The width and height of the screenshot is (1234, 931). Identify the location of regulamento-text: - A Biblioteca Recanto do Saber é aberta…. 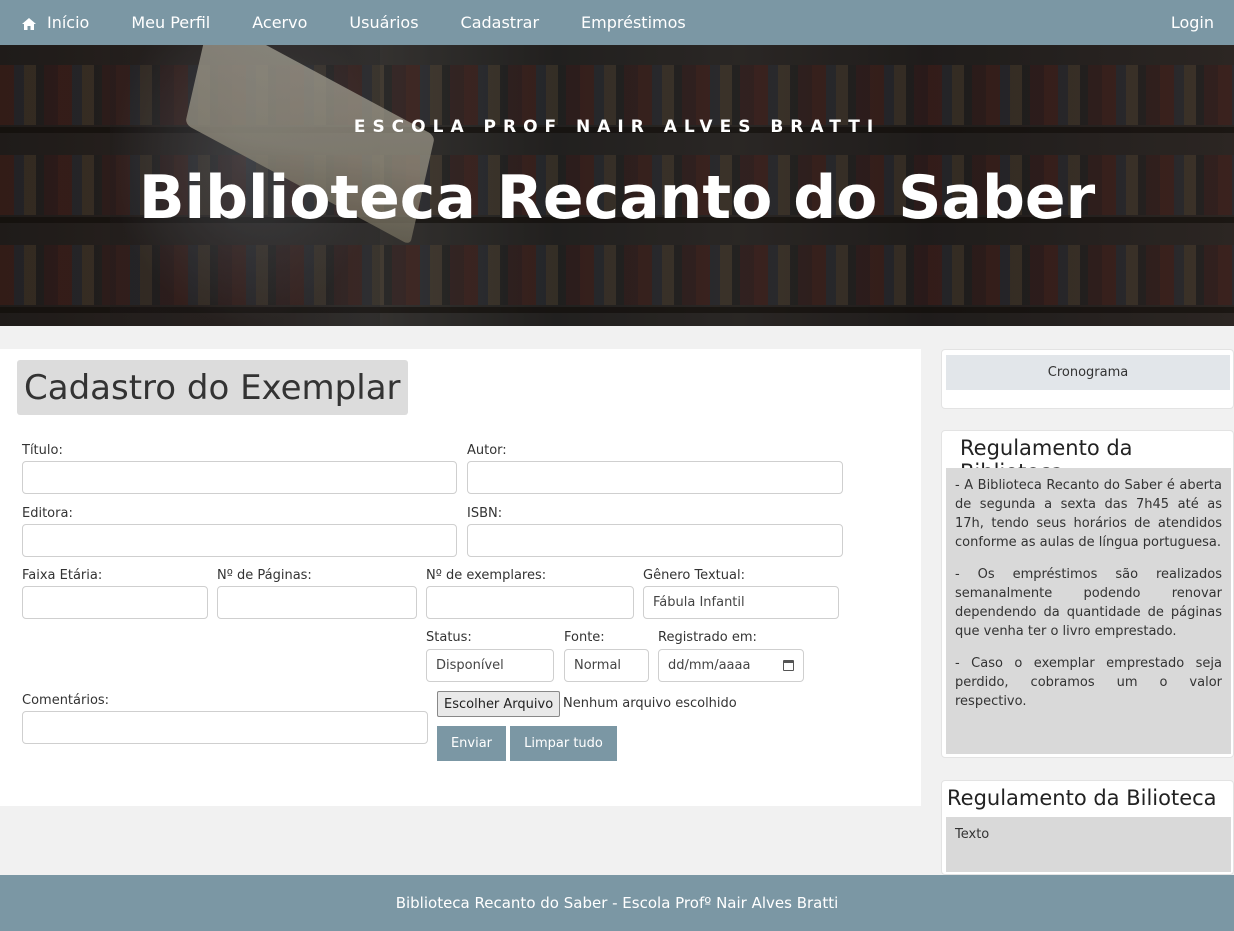
(1088, 611).